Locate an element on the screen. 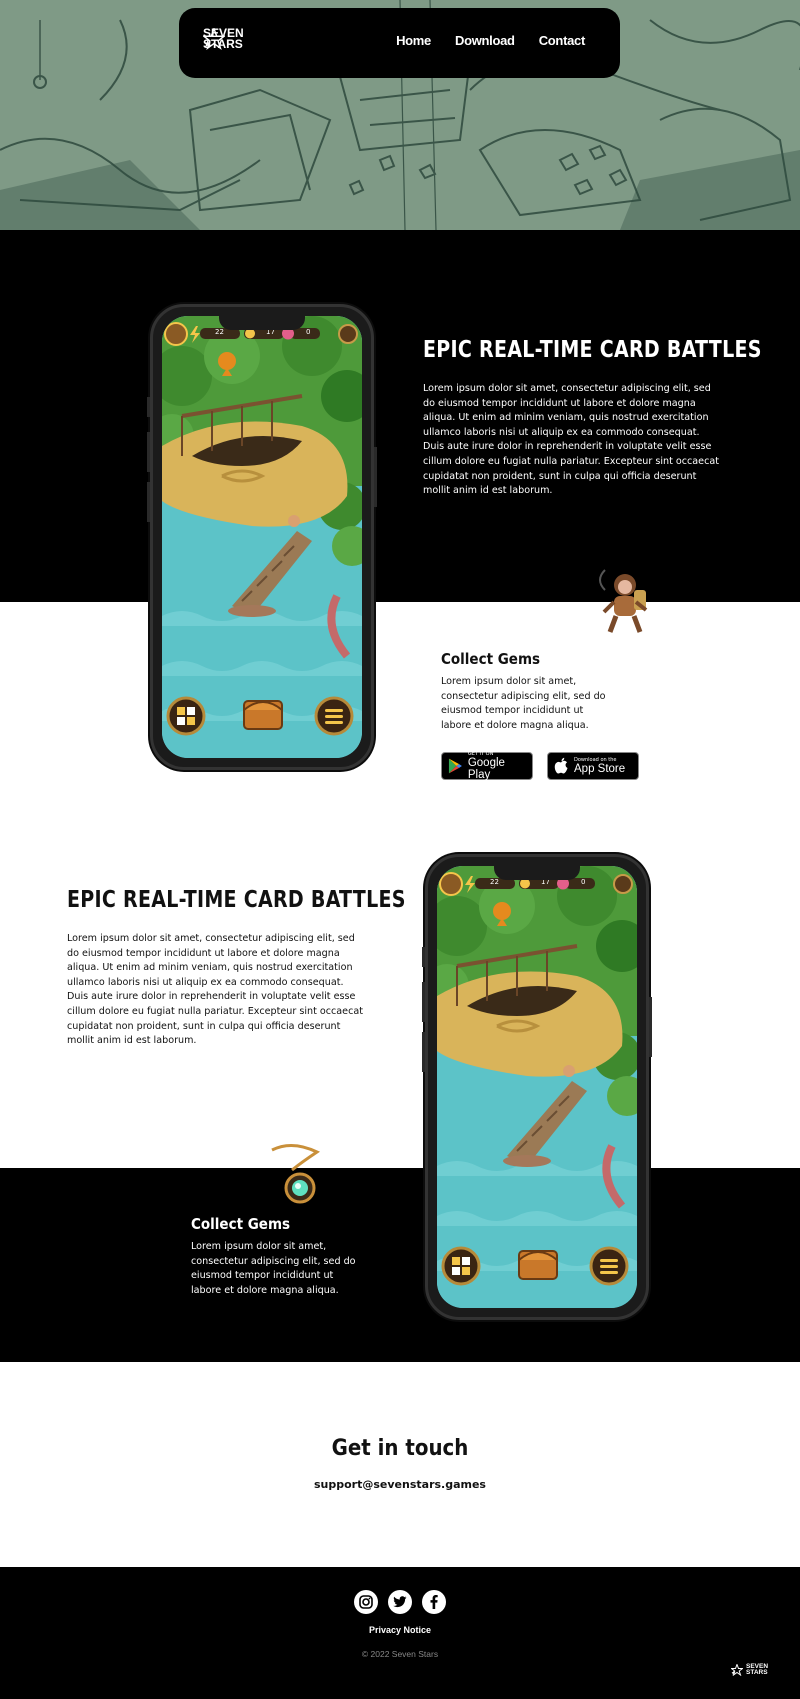  contact-email-link: support@sevenstars.games is located at coordinates (400, 1484).